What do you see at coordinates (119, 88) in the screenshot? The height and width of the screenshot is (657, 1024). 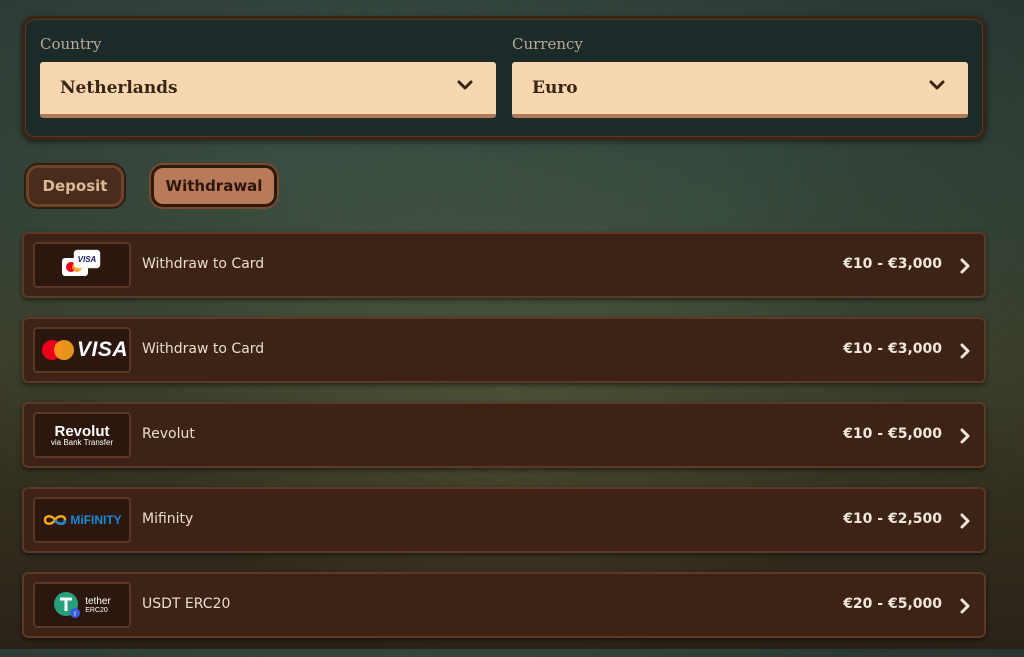 I see `country-value: Netherlands` at bounding box center [119, 88].